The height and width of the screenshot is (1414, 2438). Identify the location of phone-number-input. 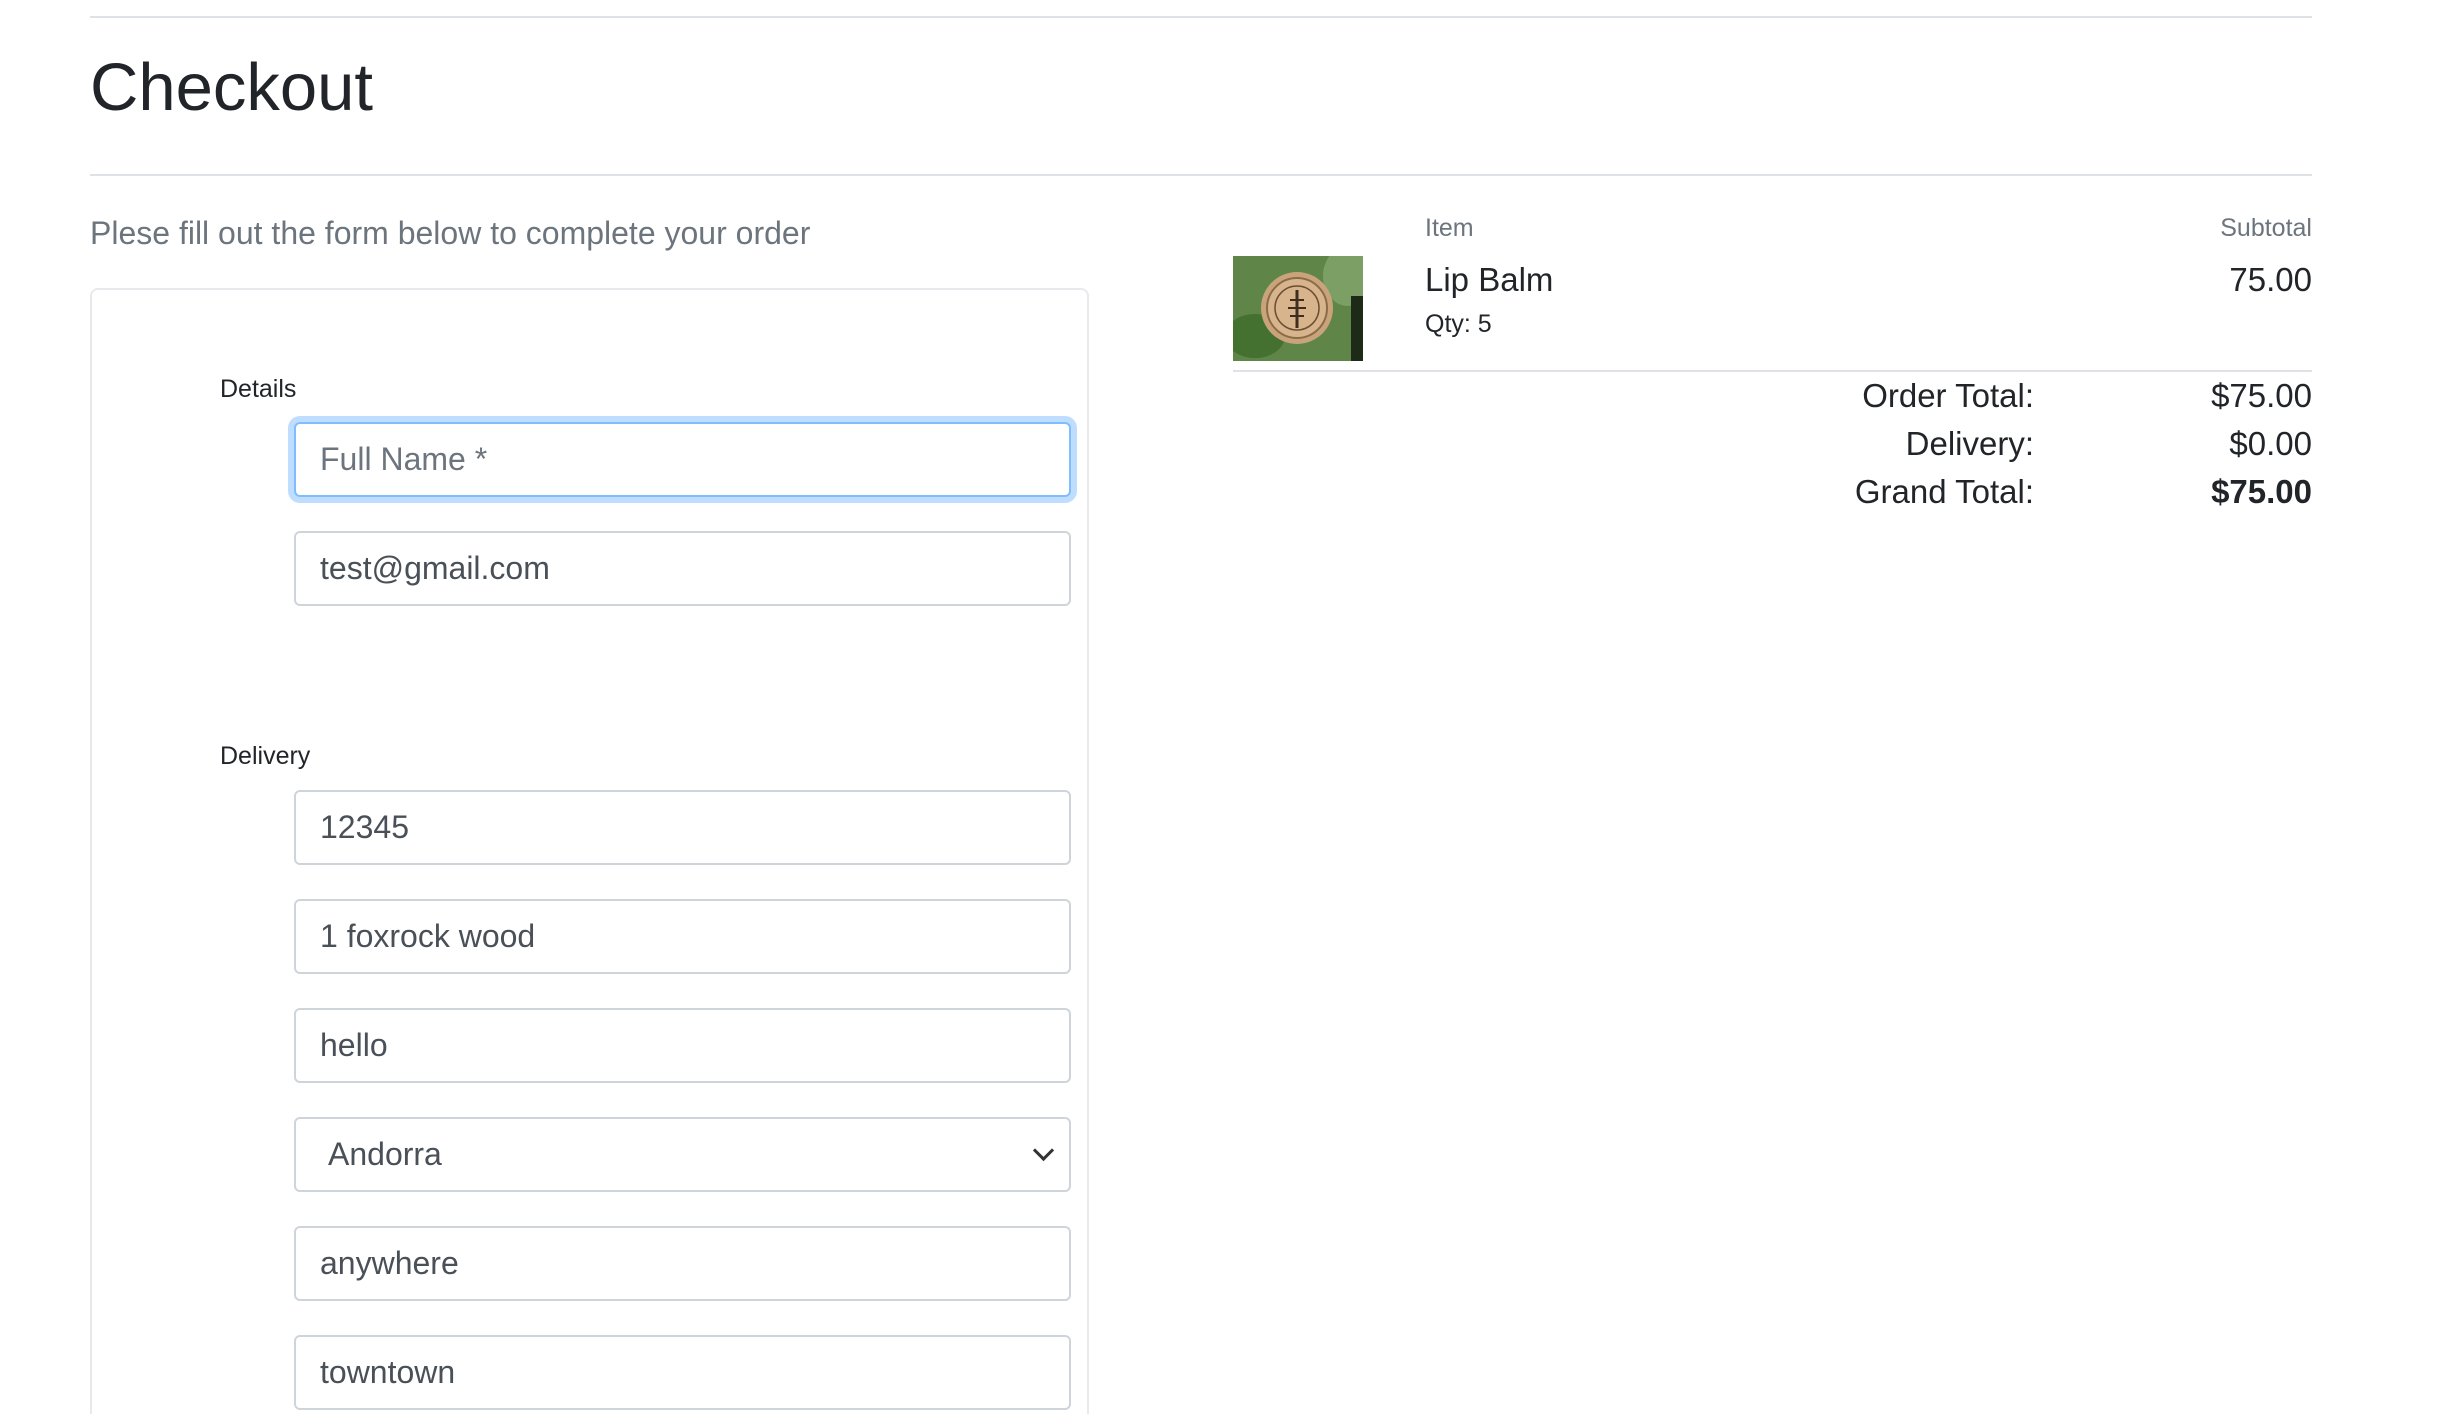
(682, 827).